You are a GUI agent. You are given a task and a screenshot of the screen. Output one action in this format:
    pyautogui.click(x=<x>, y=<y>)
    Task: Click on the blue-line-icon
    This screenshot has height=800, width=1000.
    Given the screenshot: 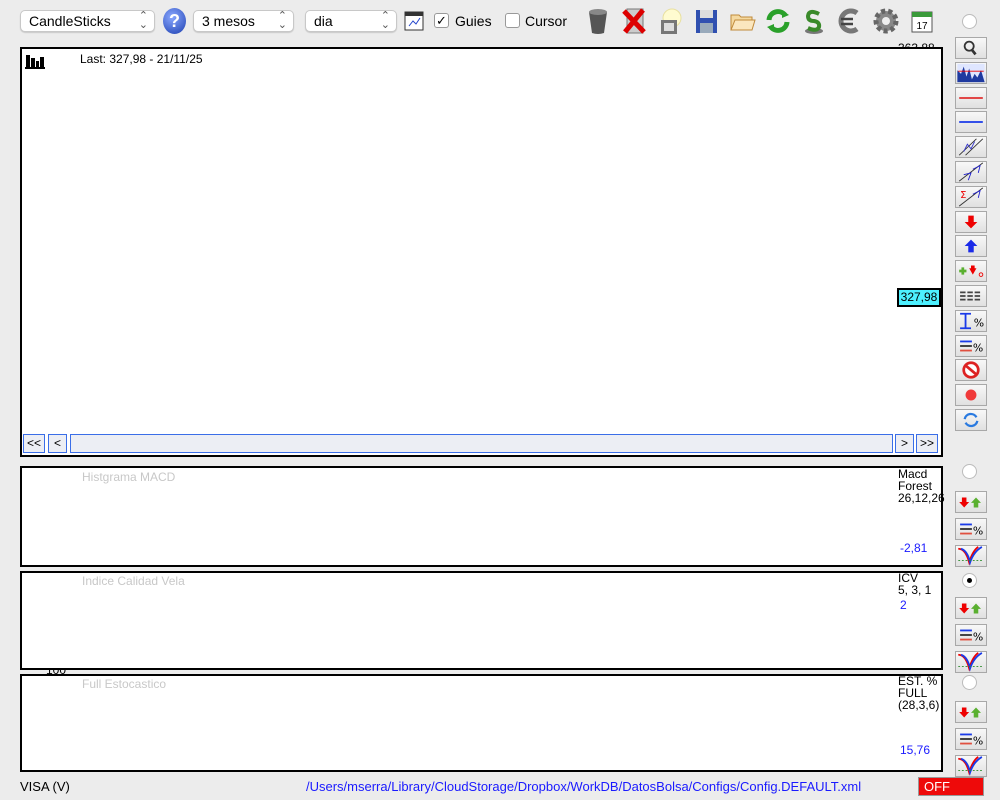 What is the action you would take?
    pyautogui.click(x=971, y=122)
    